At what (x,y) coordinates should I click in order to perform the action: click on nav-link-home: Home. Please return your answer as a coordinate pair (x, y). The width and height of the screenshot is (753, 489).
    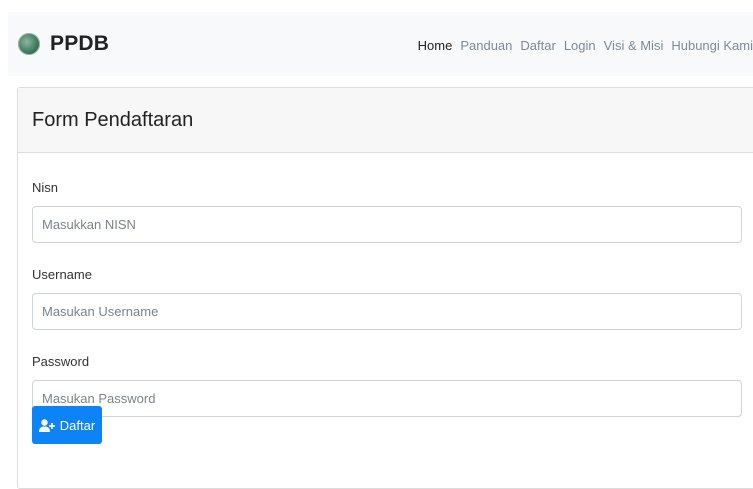
    Looking at the image, I should click on (435, 45).